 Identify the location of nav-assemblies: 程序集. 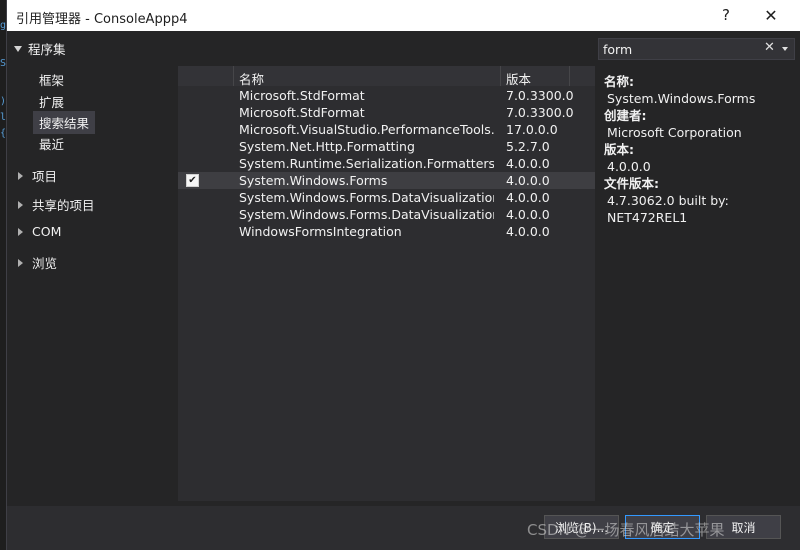
(40, 48).